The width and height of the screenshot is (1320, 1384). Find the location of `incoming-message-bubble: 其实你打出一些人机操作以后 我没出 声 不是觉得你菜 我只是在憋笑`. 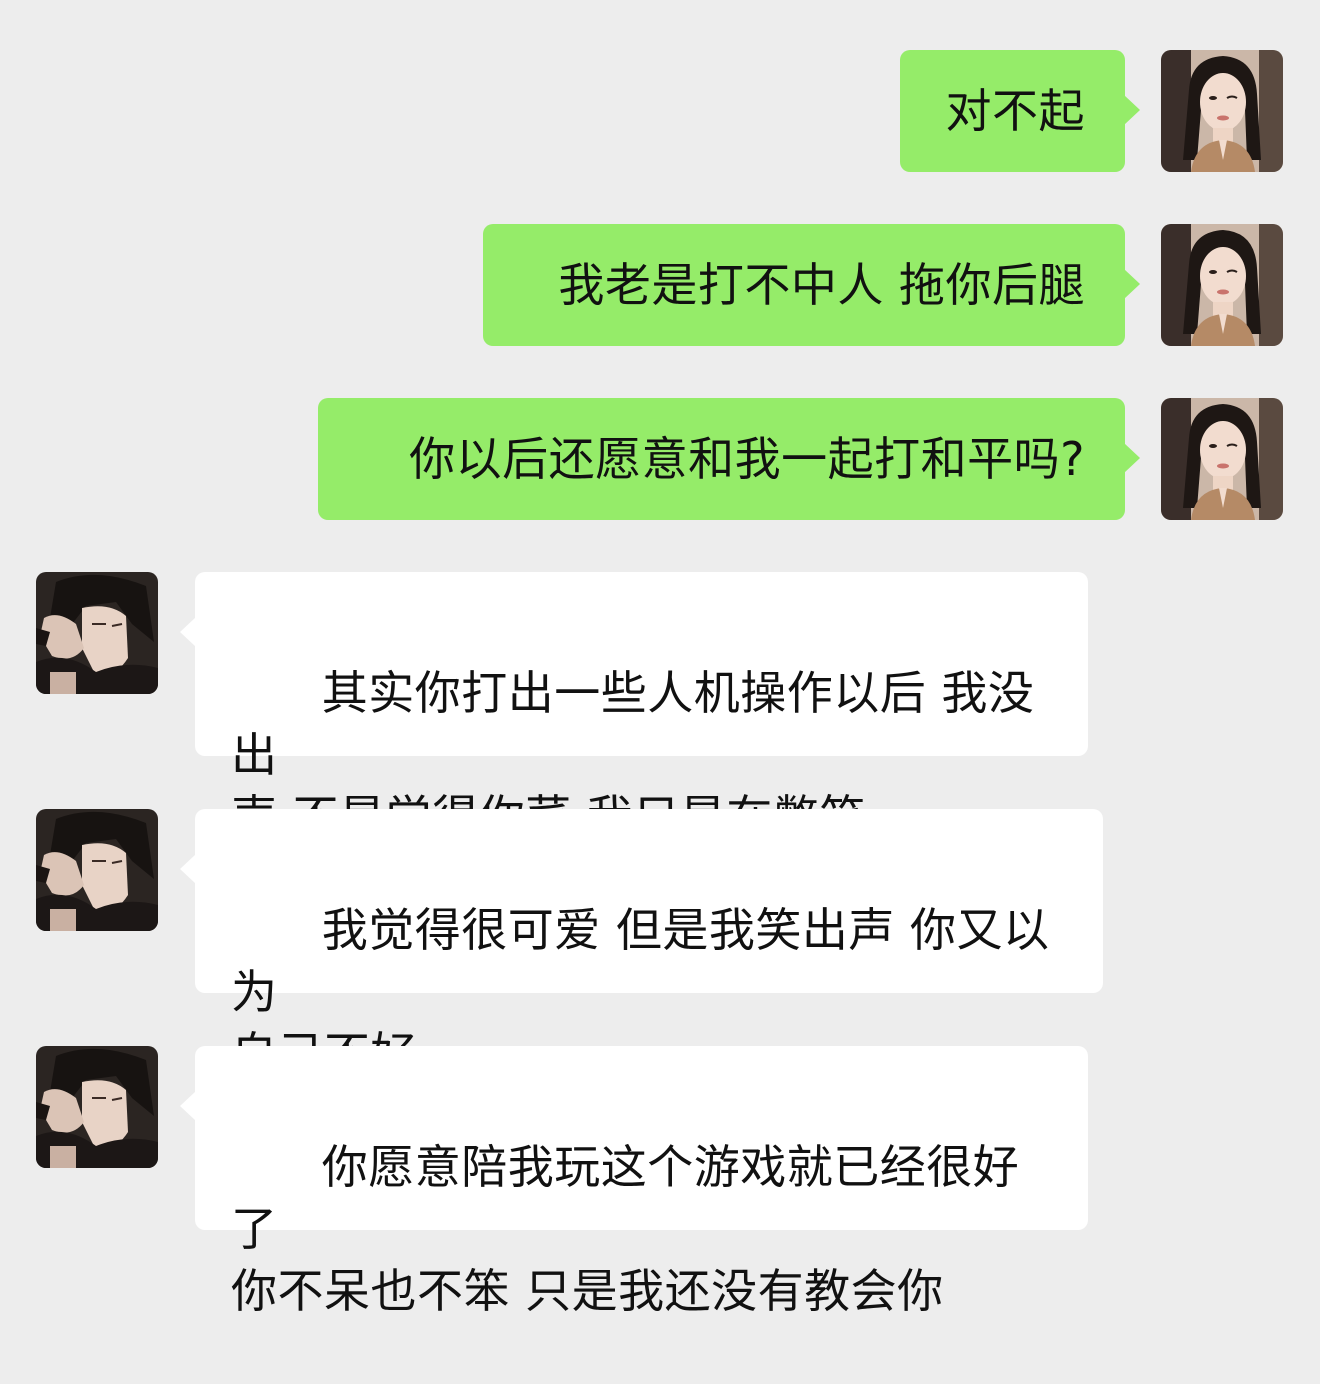

incoming-message-bubble: 其实你打出一些人机操作以后 我没出 声 不是觉得你菜 我只是在憋笑 is located at coordinates (634, 708).